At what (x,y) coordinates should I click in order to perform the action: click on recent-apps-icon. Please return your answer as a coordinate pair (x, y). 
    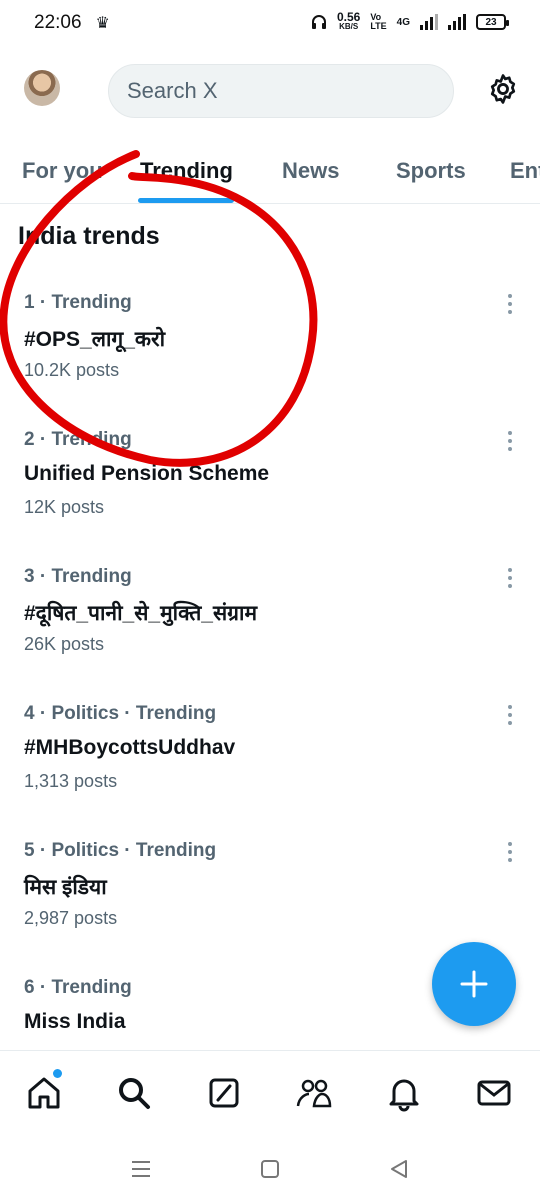
    Looking at the image, I should click on (141, 1169).